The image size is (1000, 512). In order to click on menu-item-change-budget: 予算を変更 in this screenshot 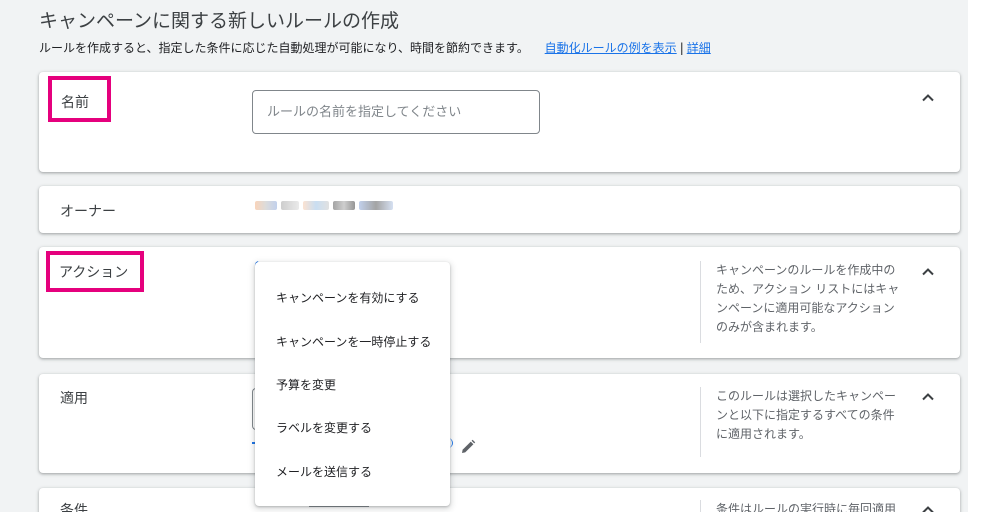, I will do `click(352, 384)`.